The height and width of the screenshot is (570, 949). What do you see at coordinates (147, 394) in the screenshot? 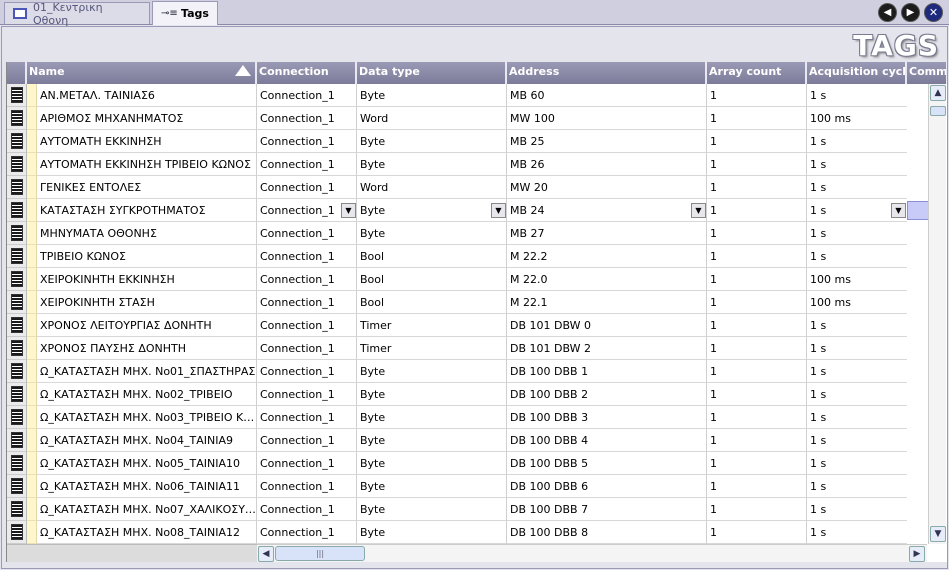
I see `cell-name: Ω_ΚΑΤΑΣΤΑΣΗ ΜΗΧ. No02_ΤΡΙΒΕΙΟ` at bounding box center [147, 394].